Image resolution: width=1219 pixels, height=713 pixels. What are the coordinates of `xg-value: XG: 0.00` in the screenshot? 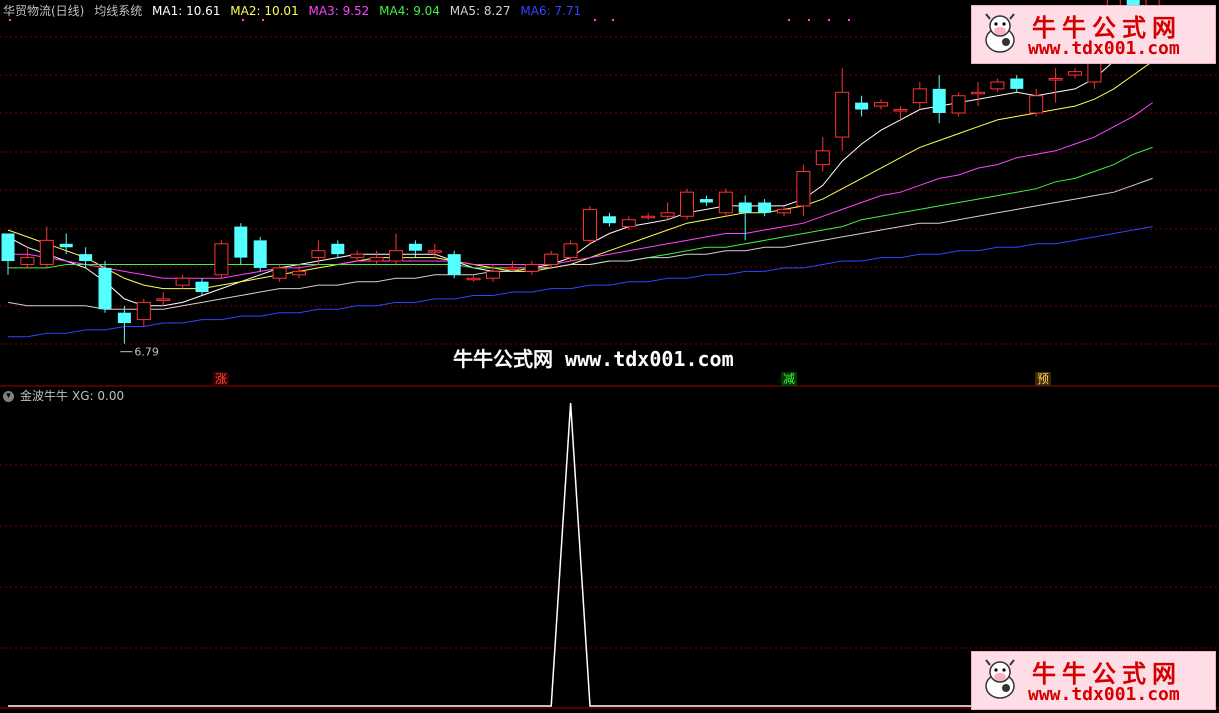 It's located at (98, 396).